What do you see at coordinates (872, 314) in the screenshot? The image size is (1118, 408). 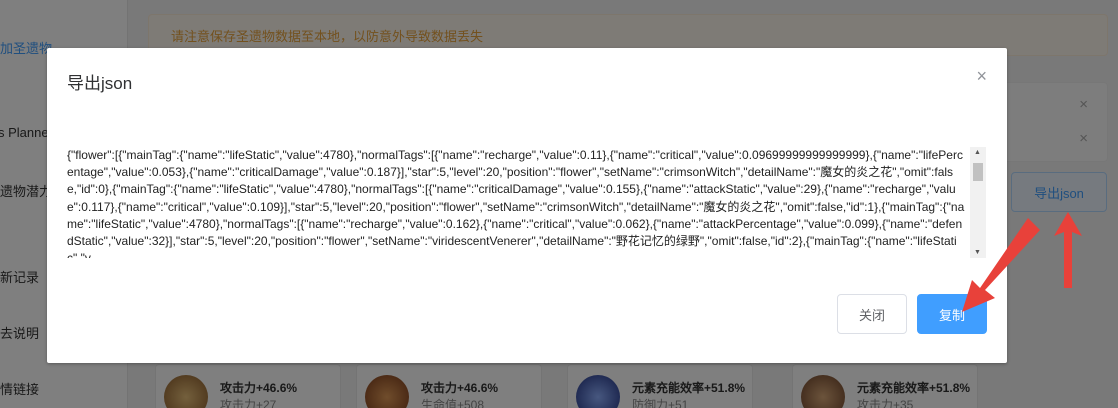 I see `close-button: 关闭` at bounding box center [872, 314].